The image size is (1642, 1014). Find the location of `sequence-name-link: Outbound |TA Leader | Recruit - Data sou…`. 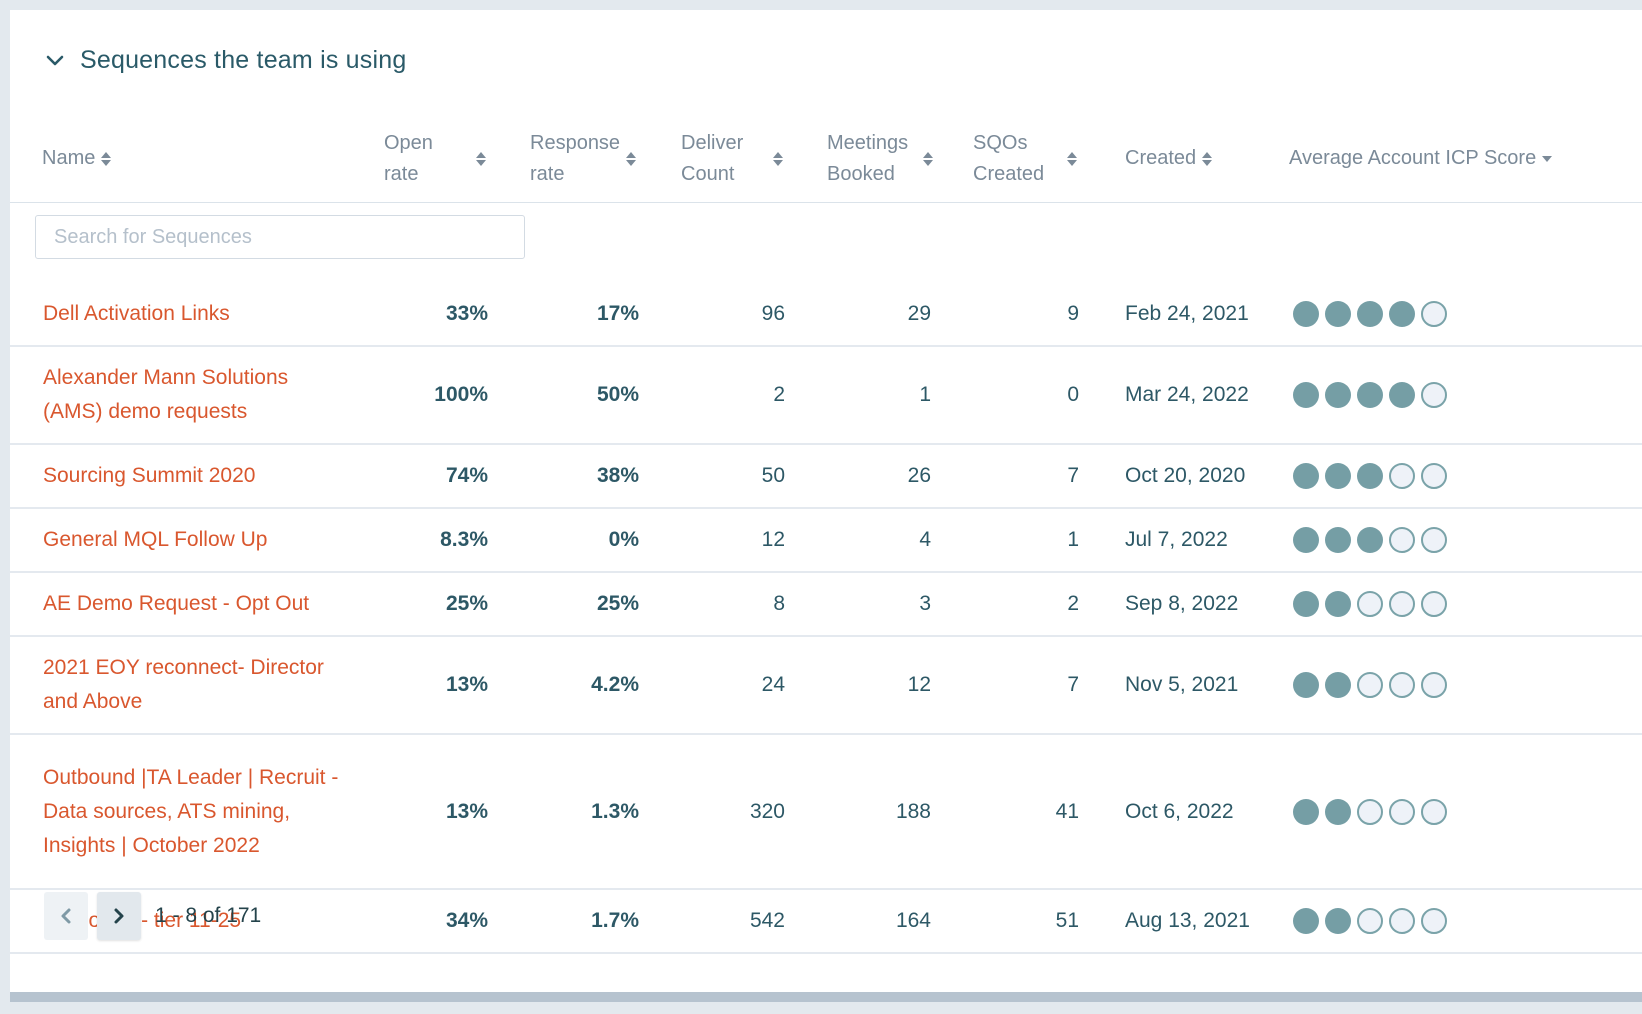

sequence-name-link: Outbound |TA Leader | Recruit - Data sou… is located at coordinates (187, 812).